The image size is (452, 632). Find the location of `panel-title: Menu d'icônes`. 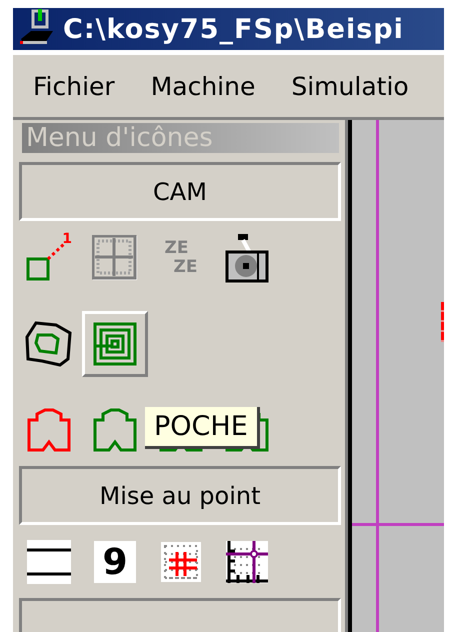

panel-title: Menu d'icônes is located at coordinates (180, 138).